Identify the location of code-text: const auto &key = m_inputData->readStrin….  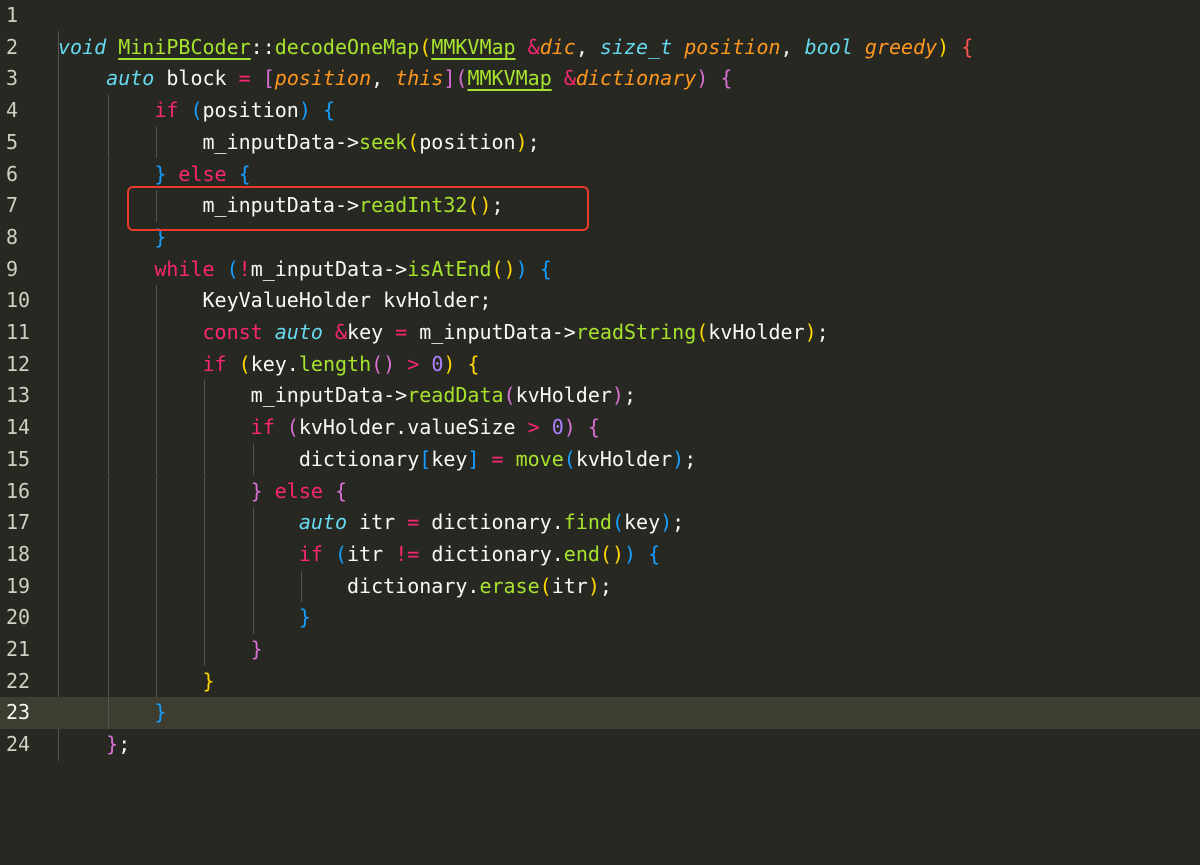
(443, 333).